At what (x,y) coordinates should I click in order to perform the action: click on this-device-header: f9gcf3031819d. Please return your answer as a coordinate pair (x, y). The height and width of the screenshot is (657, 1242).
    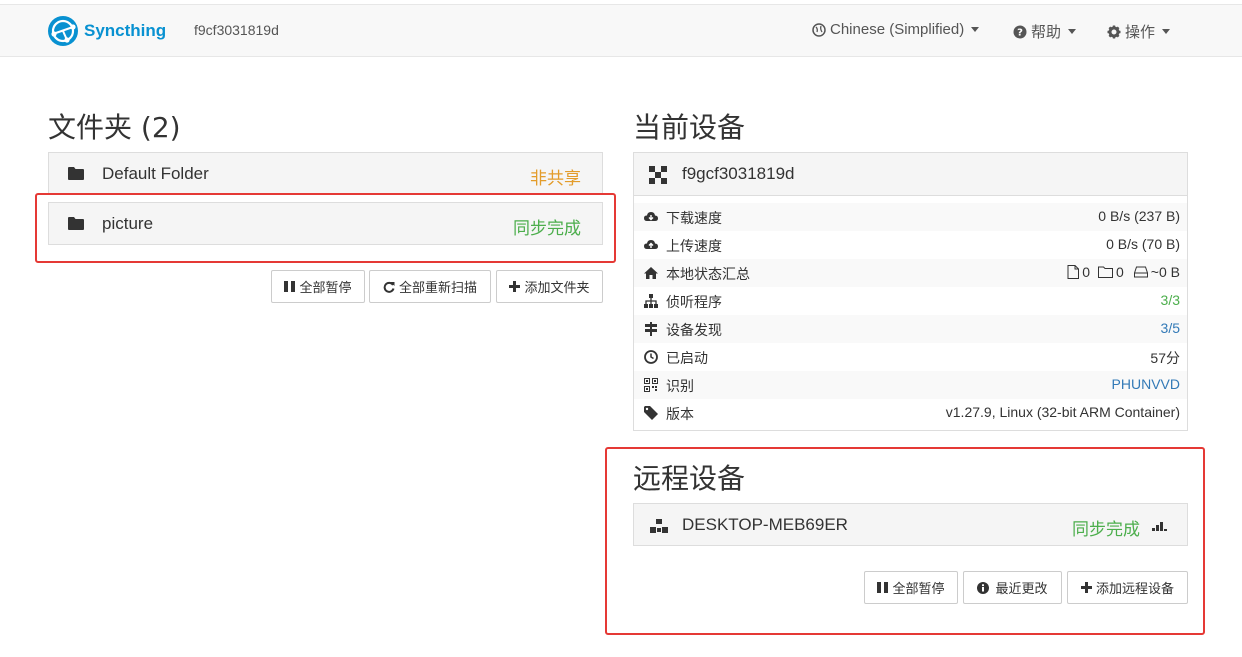
    Looking at the image, I should click on (910, 174).